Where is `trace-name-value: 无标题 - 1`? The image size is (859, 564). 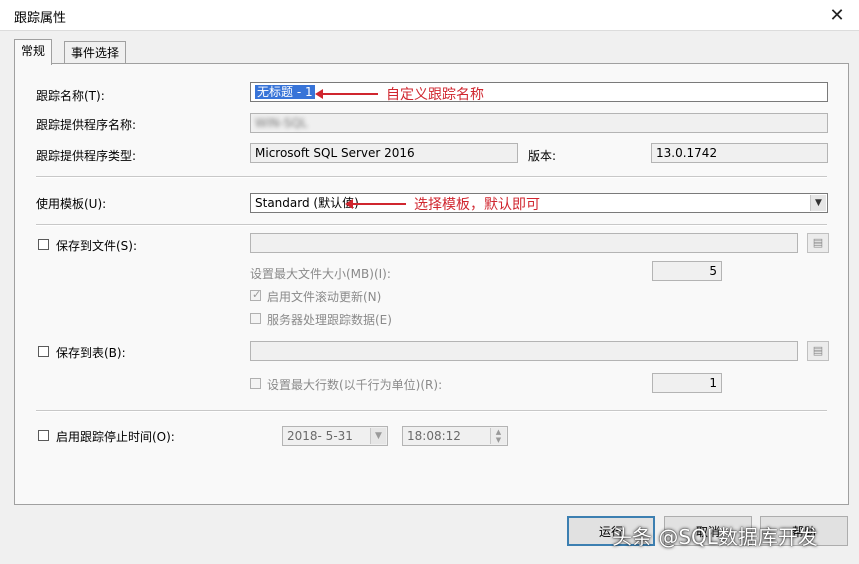
trace-name-value: 无标题 - 1 is located at coordinates (285, 92).